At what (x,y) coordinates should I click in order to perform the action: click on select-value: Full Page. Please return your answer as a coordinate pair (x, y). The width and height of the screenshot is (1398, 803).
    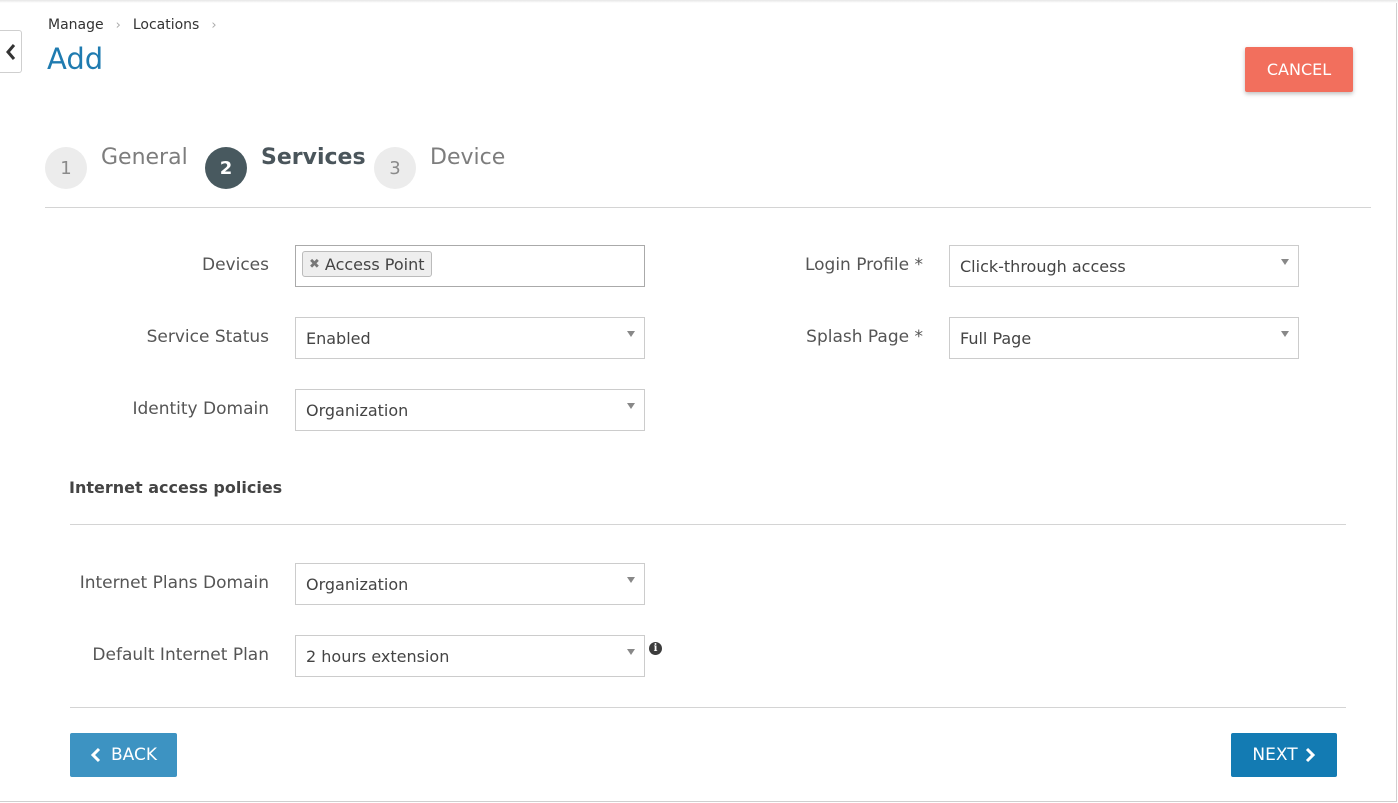
    Looking at the image, I should click on (996, 338).